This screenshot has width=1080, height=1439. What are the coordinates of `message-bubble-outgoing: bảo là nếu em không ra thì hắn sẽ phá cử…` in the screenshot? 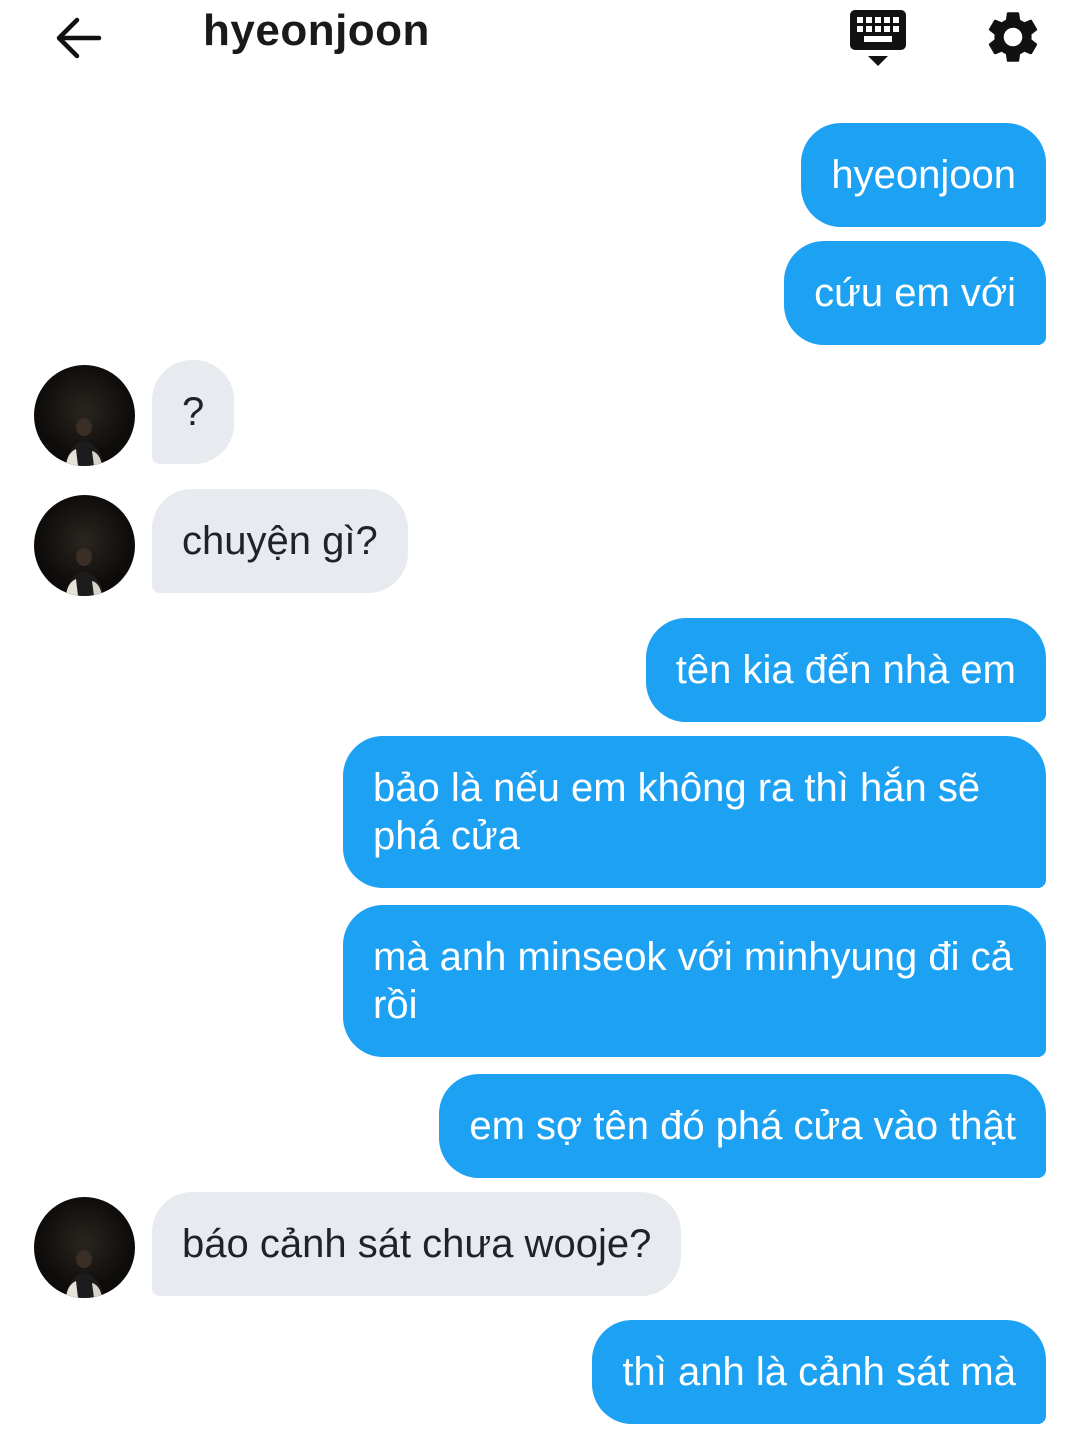 It's located at (694, 812).